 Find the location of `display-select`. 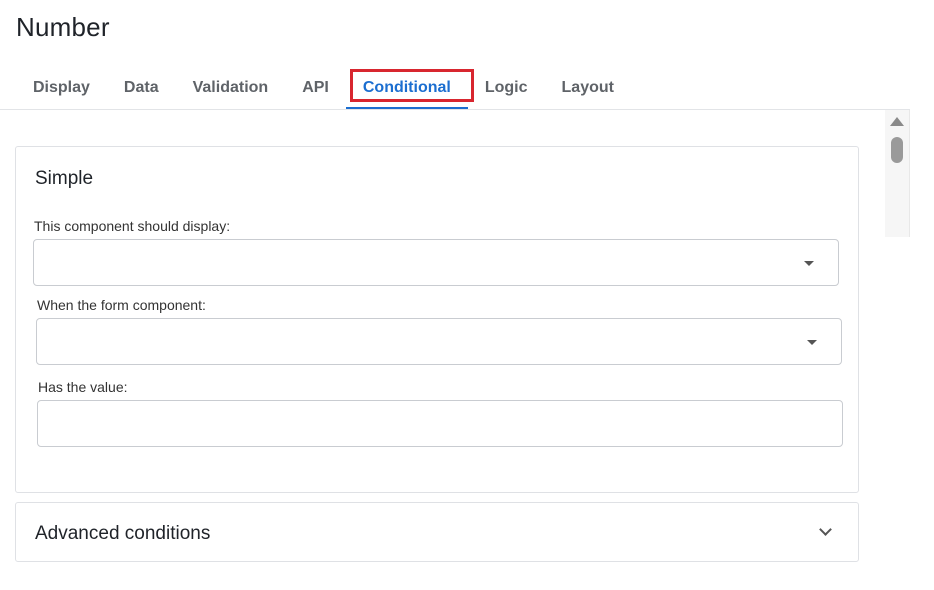

display-select is located at coordinates (436, 262).